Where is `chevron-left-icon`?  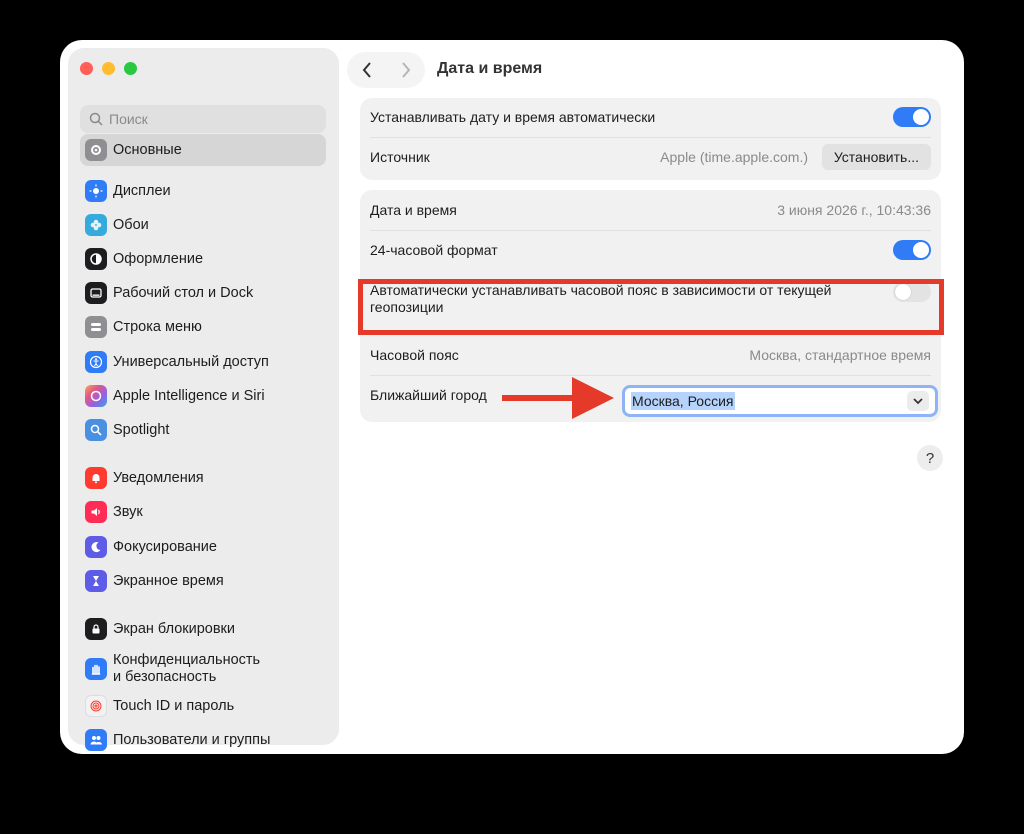
chevron-left-icon is located at coordinates (366, 70).